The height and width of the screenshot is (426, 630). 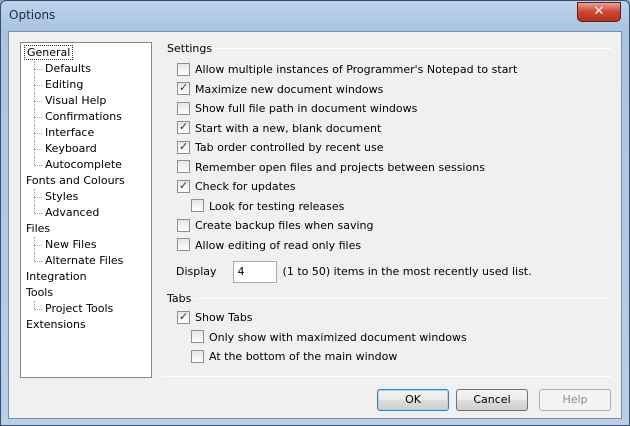 I want to click on tree-item-advanced: Advanced, so click(x=72, y=213).